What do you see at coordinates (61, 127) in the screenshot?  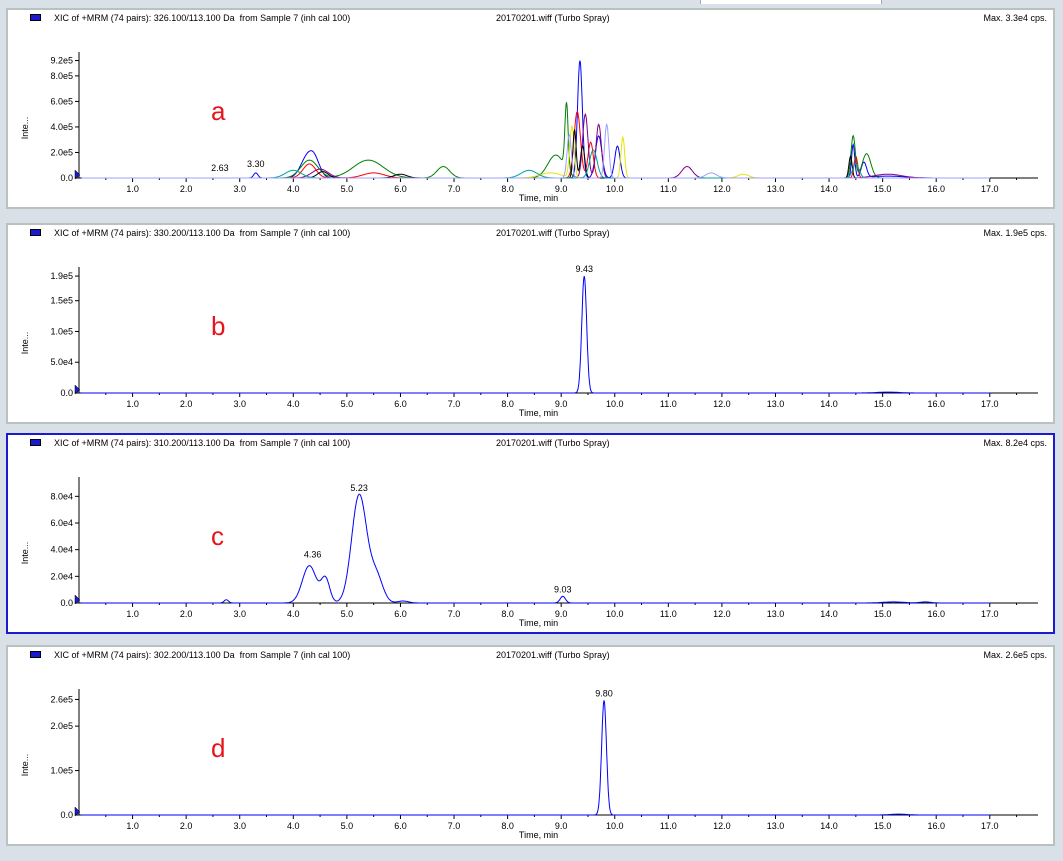 I see `y-tick-label: 4.0e5` at bounding box center [61, 127].